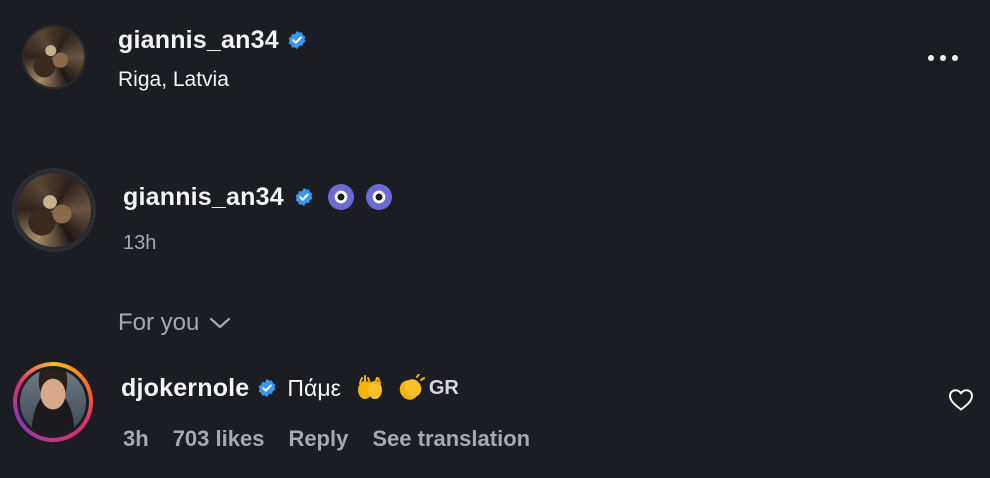 The height and width of the screenshot is (478, 990). I want to click on comment-row: djokernole Πάμε GR, so click(290, 388).